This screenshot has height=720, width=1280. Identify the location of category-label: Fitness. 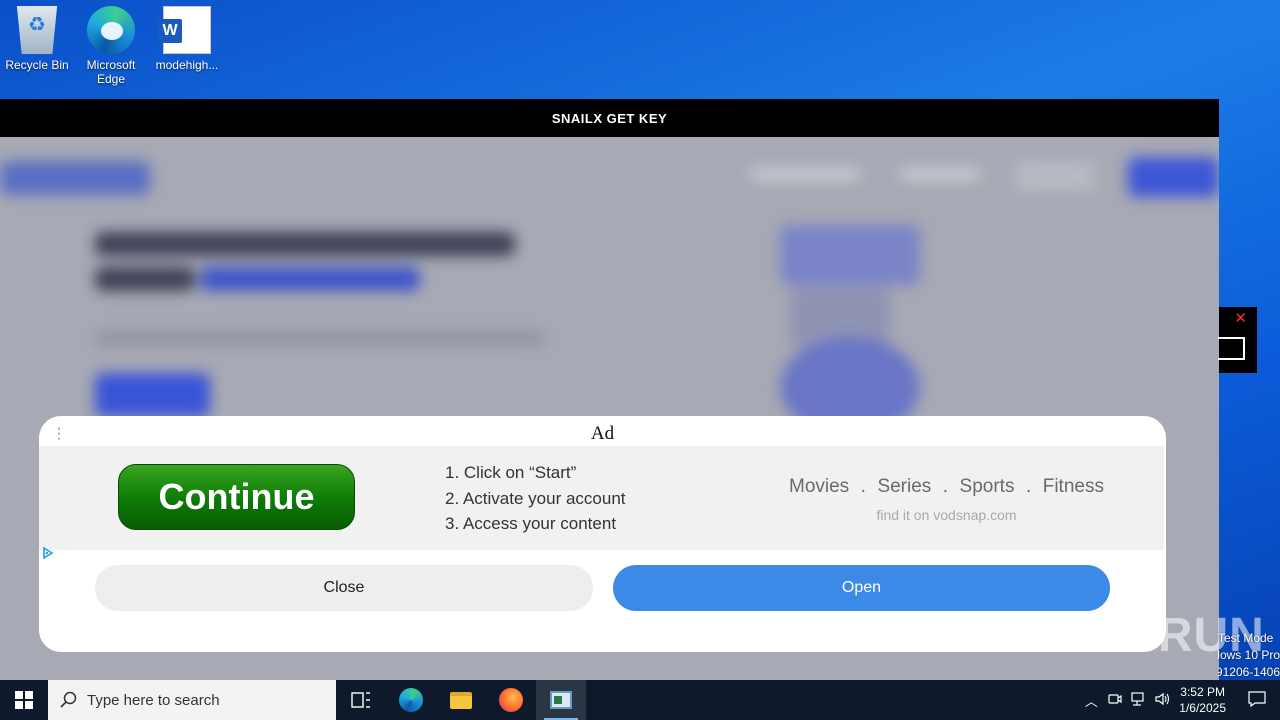
(1073, 486).